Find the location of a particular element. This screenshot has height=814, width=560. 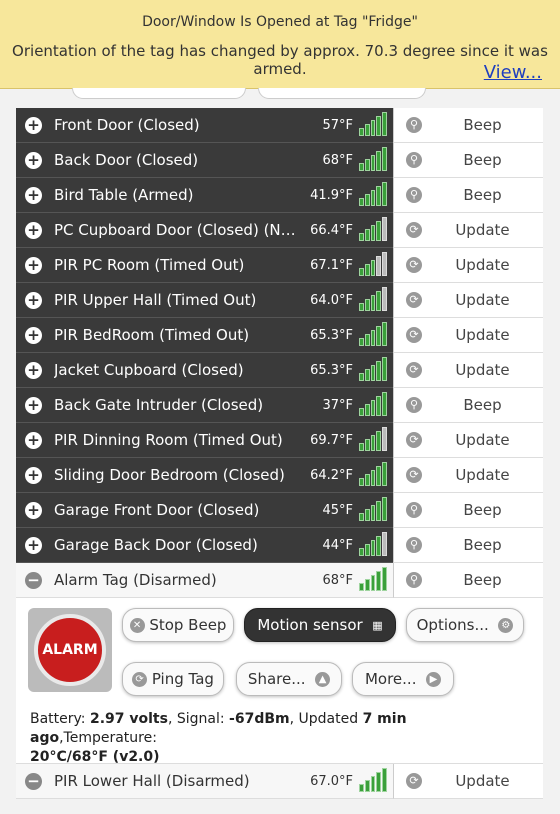

tag-row: − PIR Lower Hall (Disarmed) 67.0°F ⟳ Update is located at coordinates (279, 781).